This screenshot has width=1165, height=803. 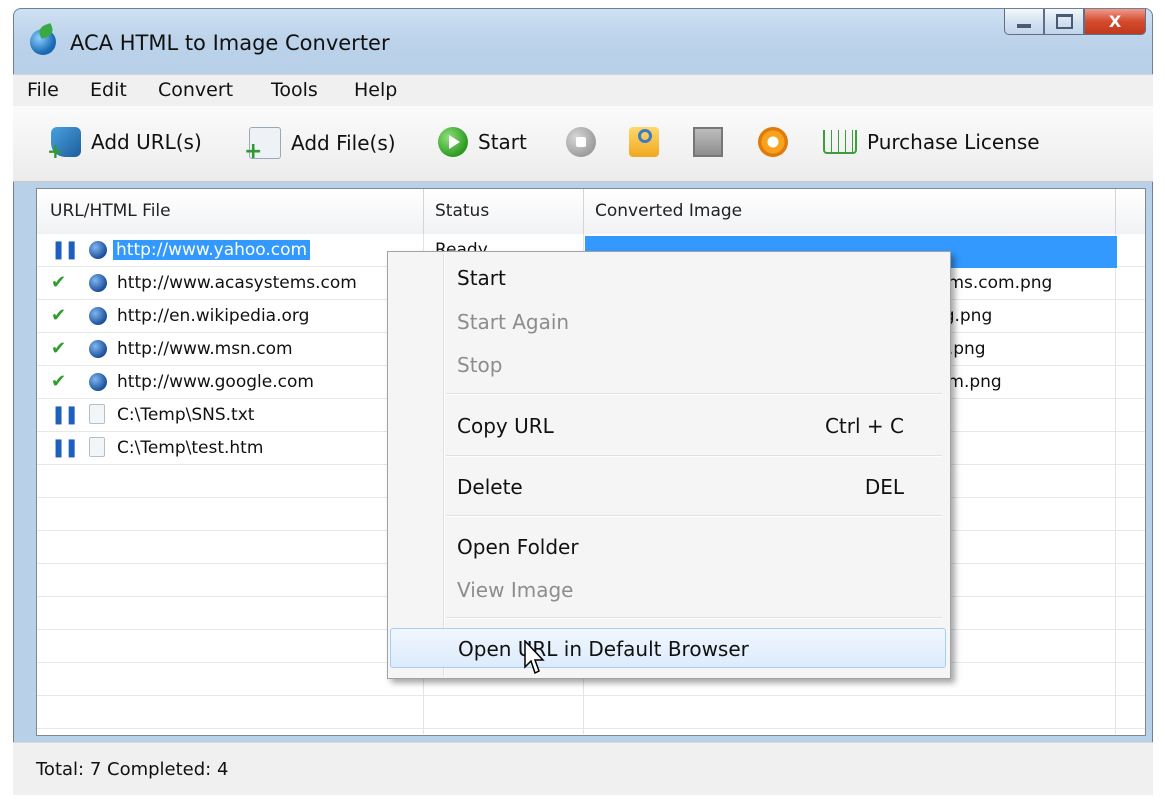 What do you see at coordinates (462, 211) in the screenshot?
I see `column-status-header: Status` at bounding box center [462, 211].